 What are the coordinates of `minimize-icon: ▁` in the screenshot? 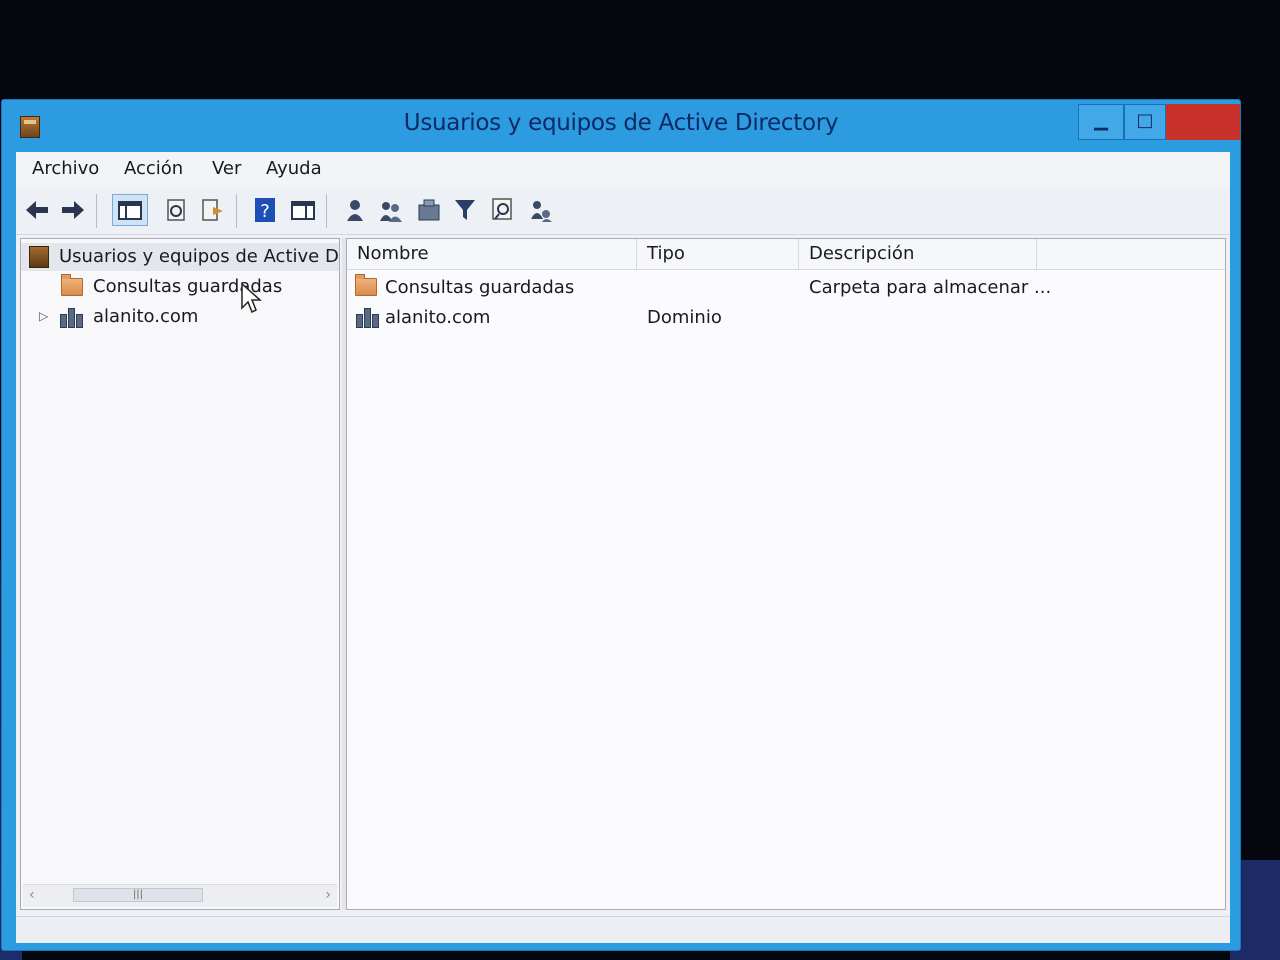 It's located at (1101, 120).